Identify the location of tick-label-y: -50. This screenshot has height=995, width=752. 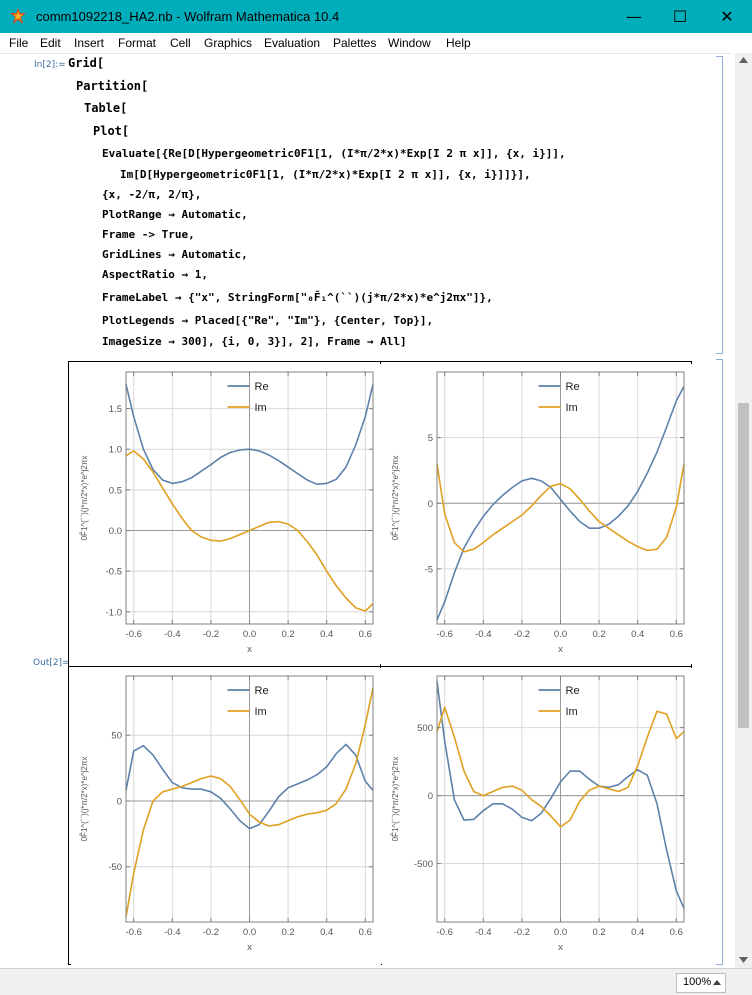
(115, 867).